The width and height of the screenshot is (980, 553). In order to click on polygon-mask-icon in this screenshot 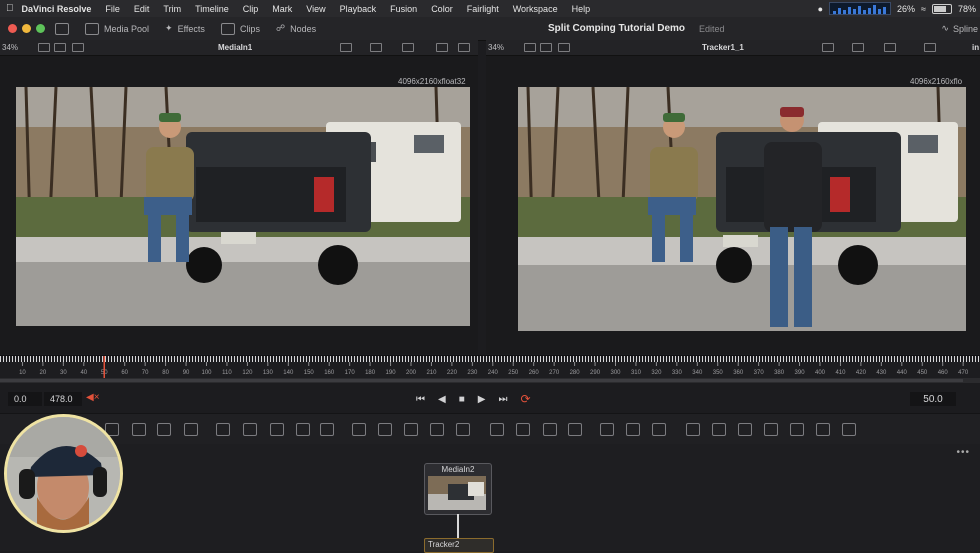, I will do `click(550, 429)`.